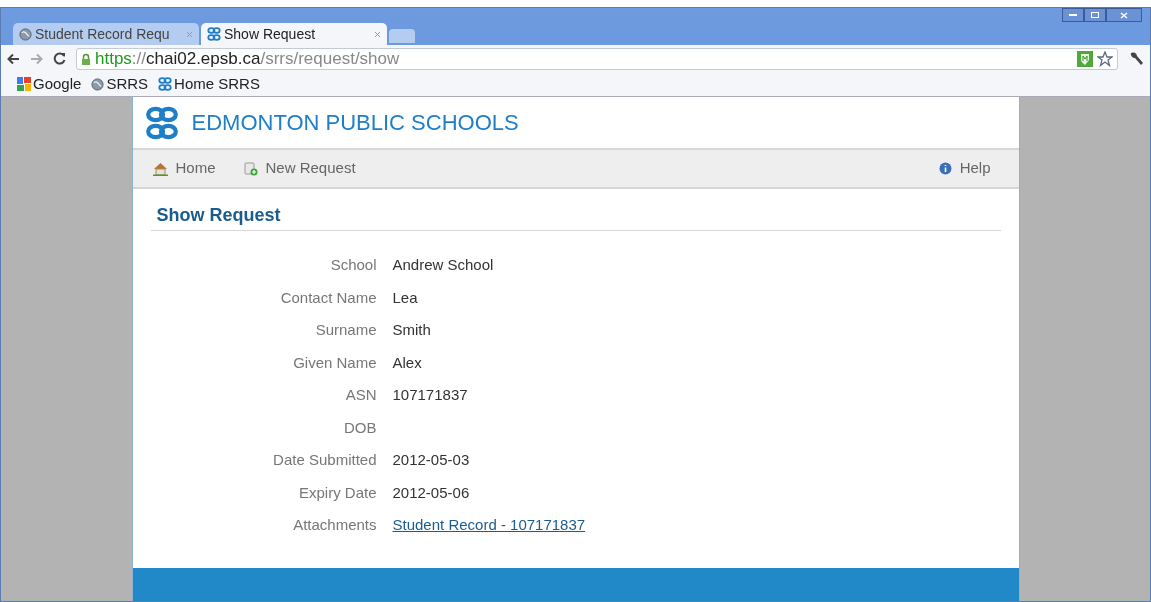 Image resolution: width=1151 pixels, height=602 pixels. What do you see at coordinates (337, 492) in the screenshot?
I see `field-label: Expiry Date` at bounding box center [337, 492].